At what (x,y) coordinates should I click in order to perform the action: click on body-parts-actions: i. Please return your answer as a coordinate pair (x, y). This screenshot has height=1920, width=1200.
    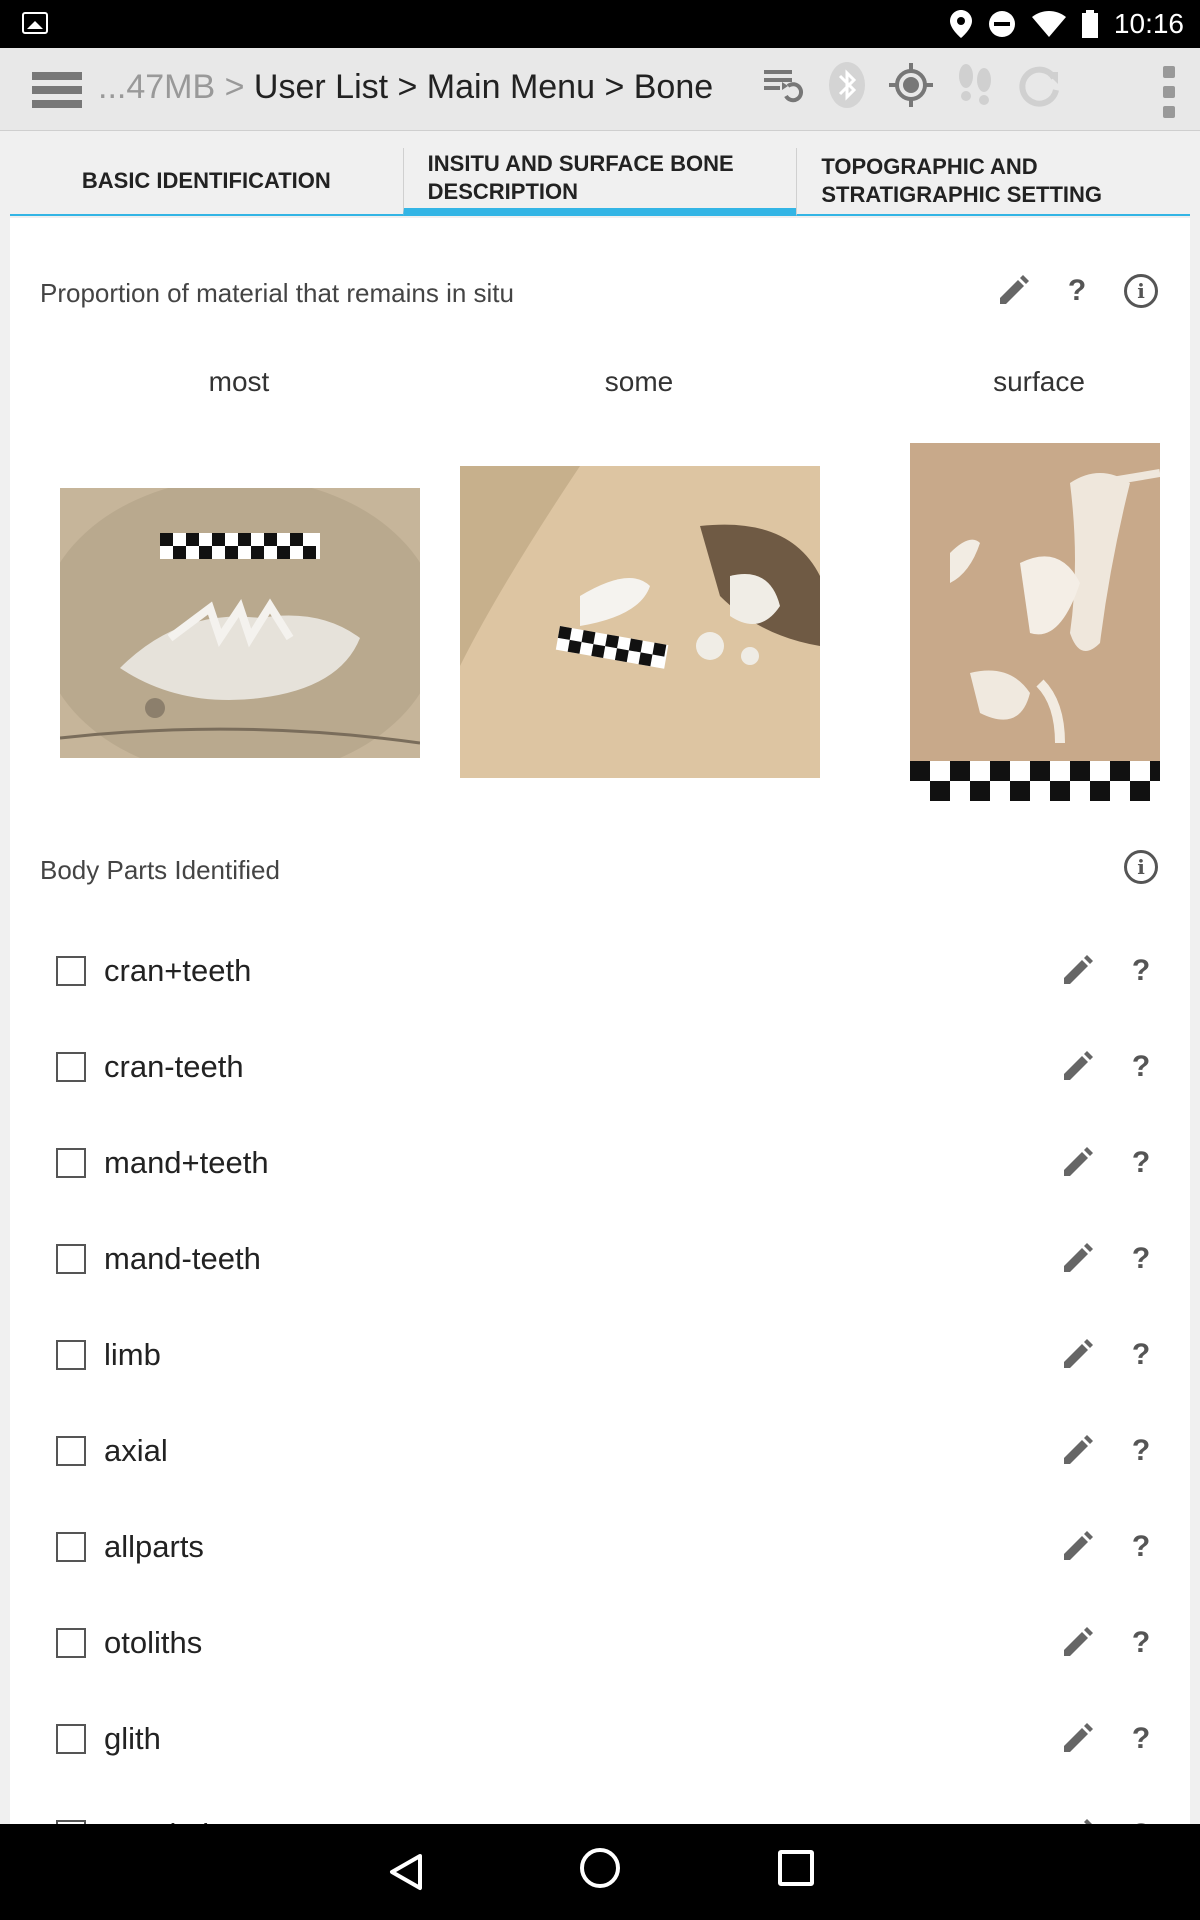
    Looking at the image, I should click on (1141, 867).